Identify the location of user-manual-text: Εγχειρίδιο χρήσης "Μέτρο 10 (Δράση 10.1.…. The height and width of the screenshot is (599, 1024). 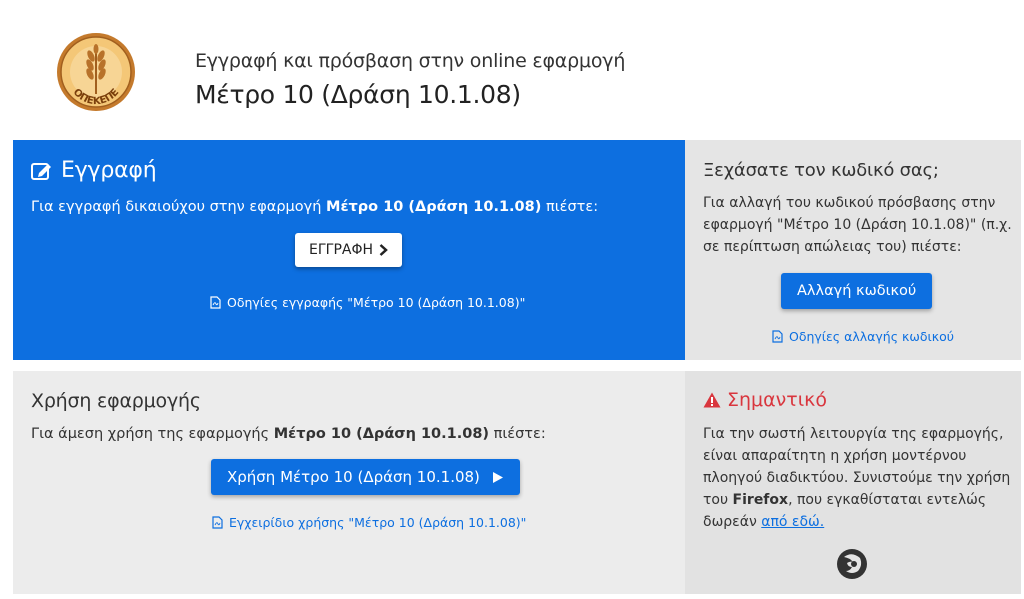
(378, 522).